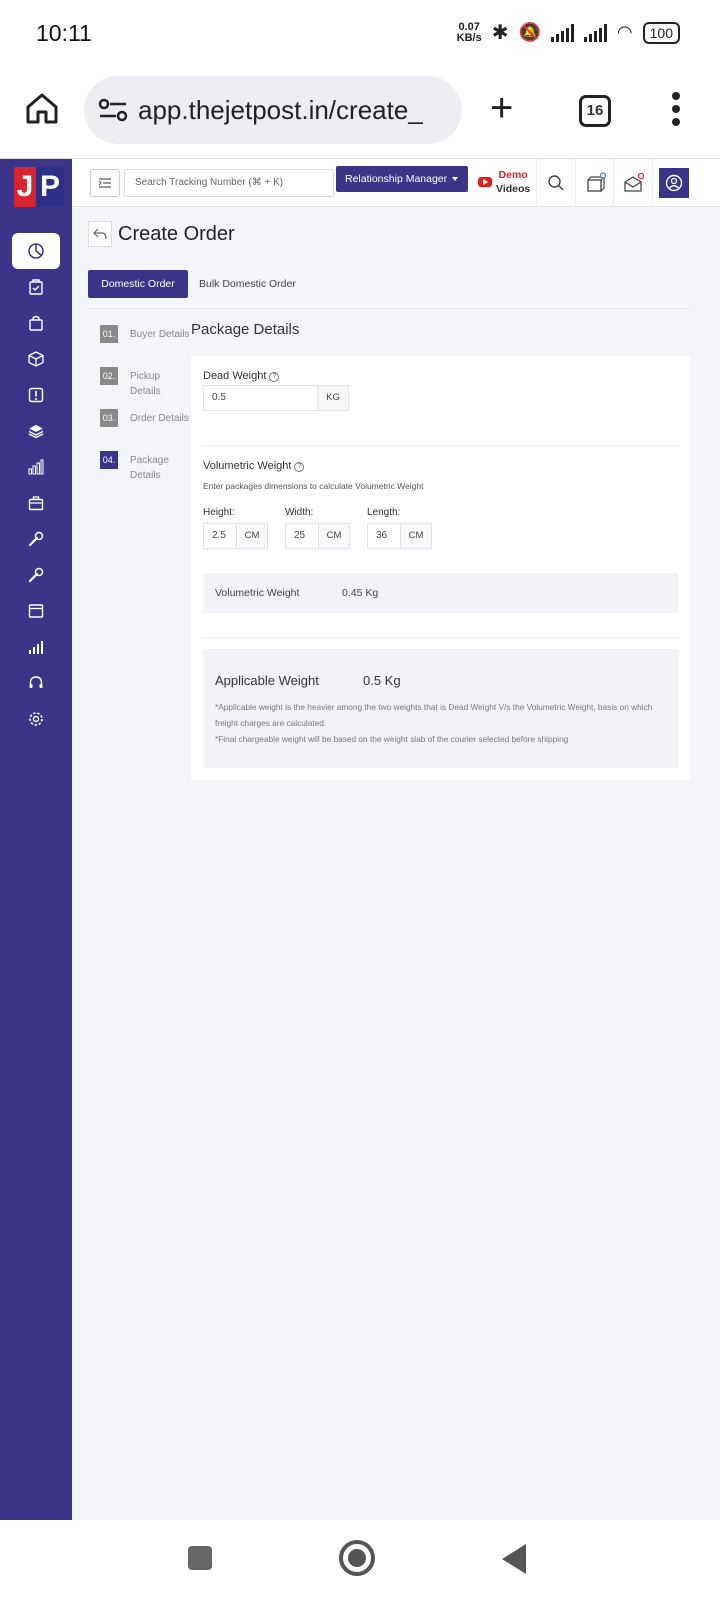 The height and width of the screenshot is (1600, 720). What do you see at coordinates (360, 33) in the screenshot?
I see `status-bar: 10:11 0.07 KB/s ✱ 🔕 ◠ 100` at bounding box center [360, 33].